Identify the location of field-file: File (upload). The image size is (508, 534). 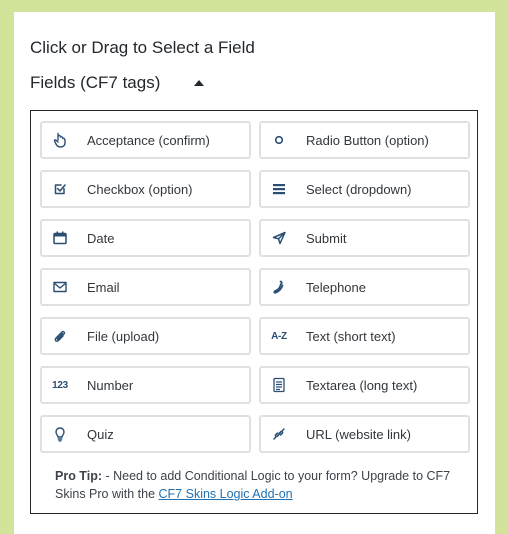
(145, 336).